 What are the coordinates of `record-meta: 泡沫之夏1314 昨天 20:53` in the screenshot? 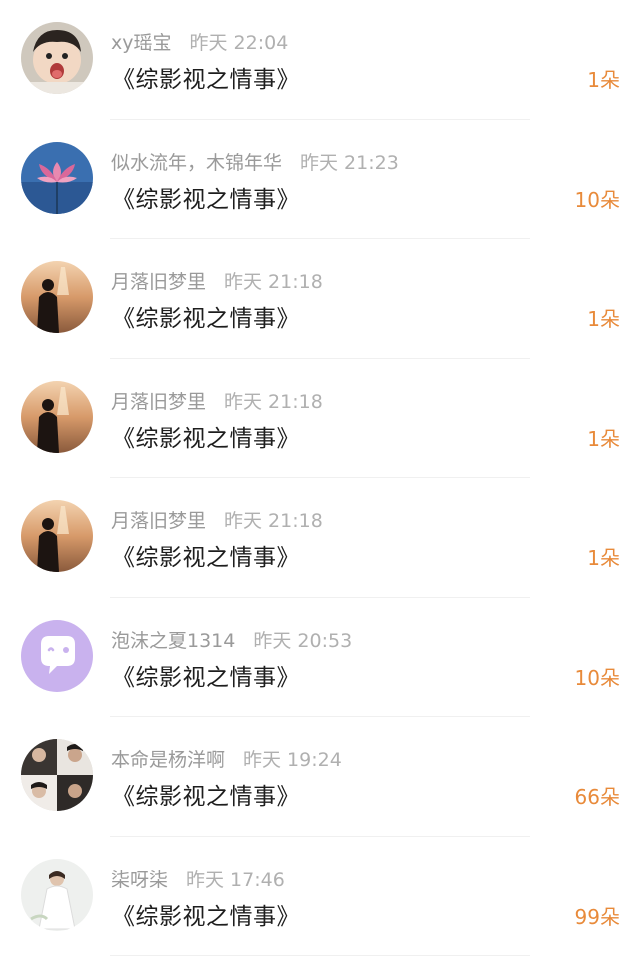 It's located at (231, 639).